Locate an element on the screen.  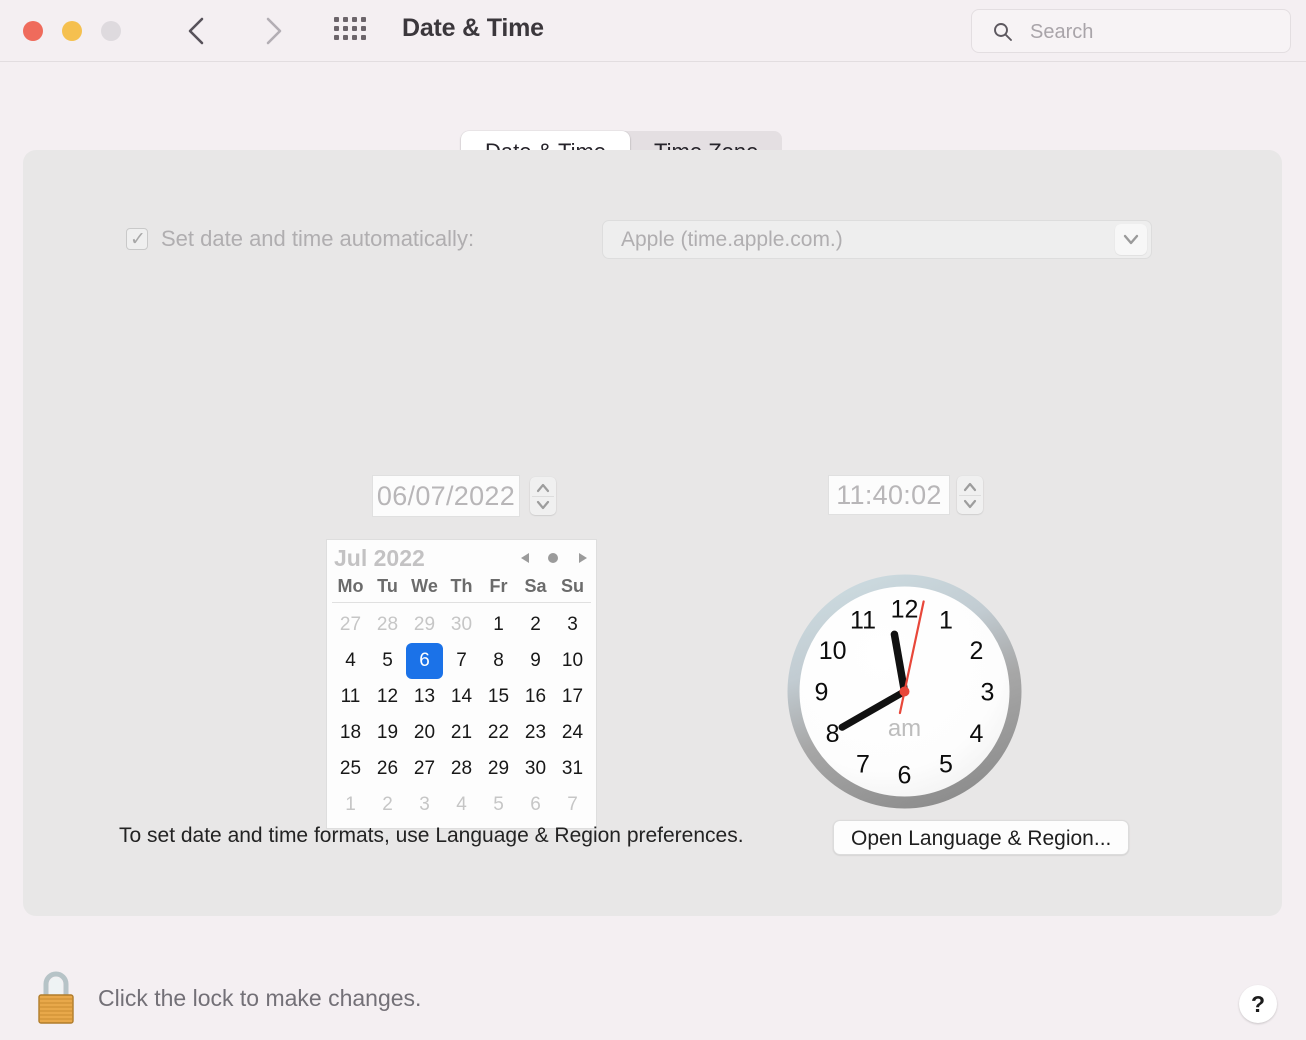
calendar-day-header: Mo is located at coordinates (350, 586).